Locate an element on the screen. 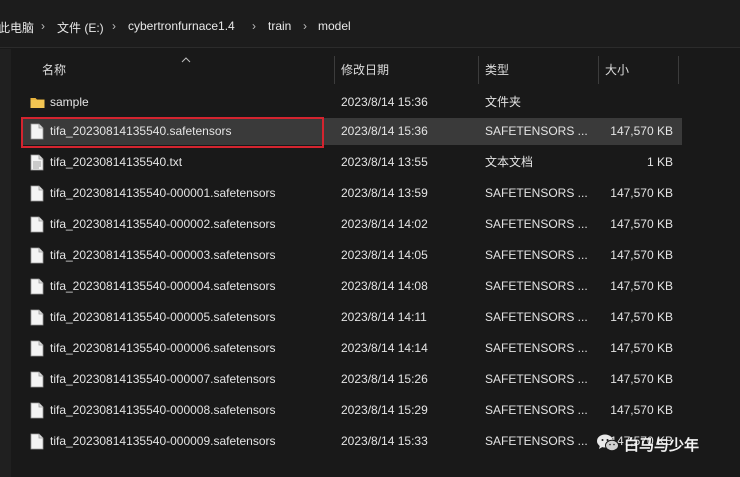 The image size is (740, 477). file-name: tifa_20230814135540-000005.safetensors is located at coordinates (163, 317).